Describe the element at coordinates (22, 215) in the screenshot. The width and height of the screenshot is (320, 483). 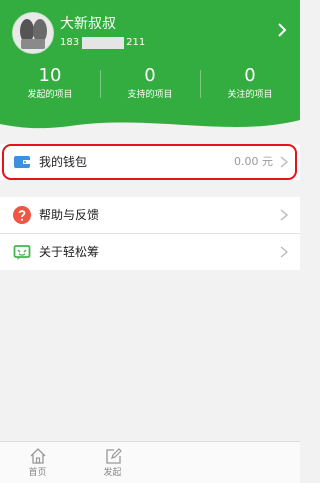
I see `question-icon` at that location.